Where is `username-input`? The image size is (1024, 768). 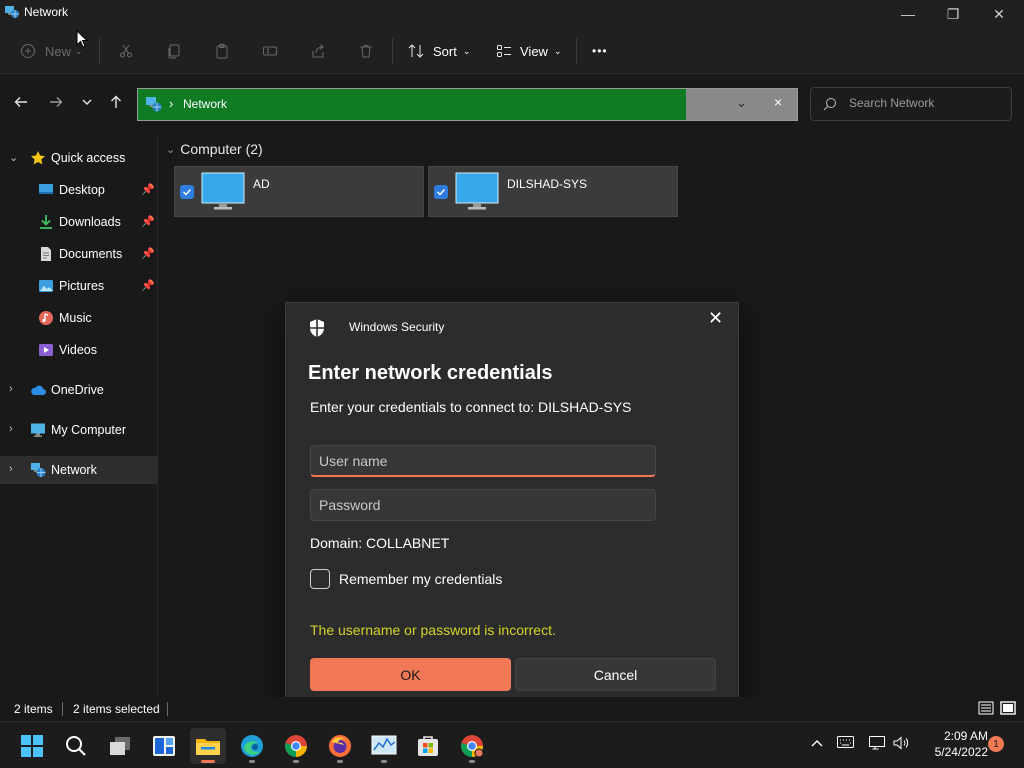 username-input is located at coordinates (479, 461).